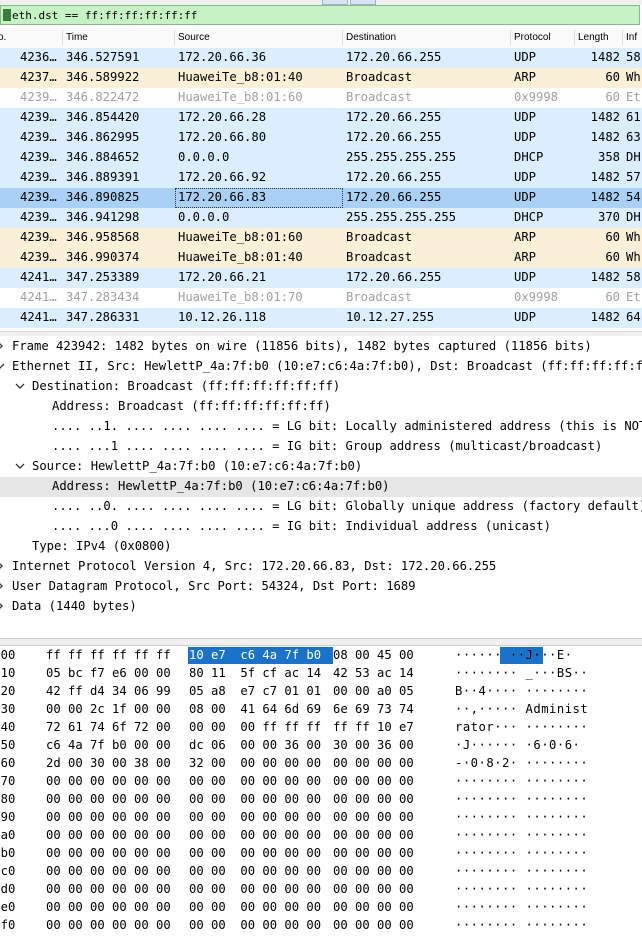  What do you see at coordinates (255, 673) in the screenshot?
I see `hex-bytes: 80 11 5f cf ac 14` at bounding box center [255, 673].